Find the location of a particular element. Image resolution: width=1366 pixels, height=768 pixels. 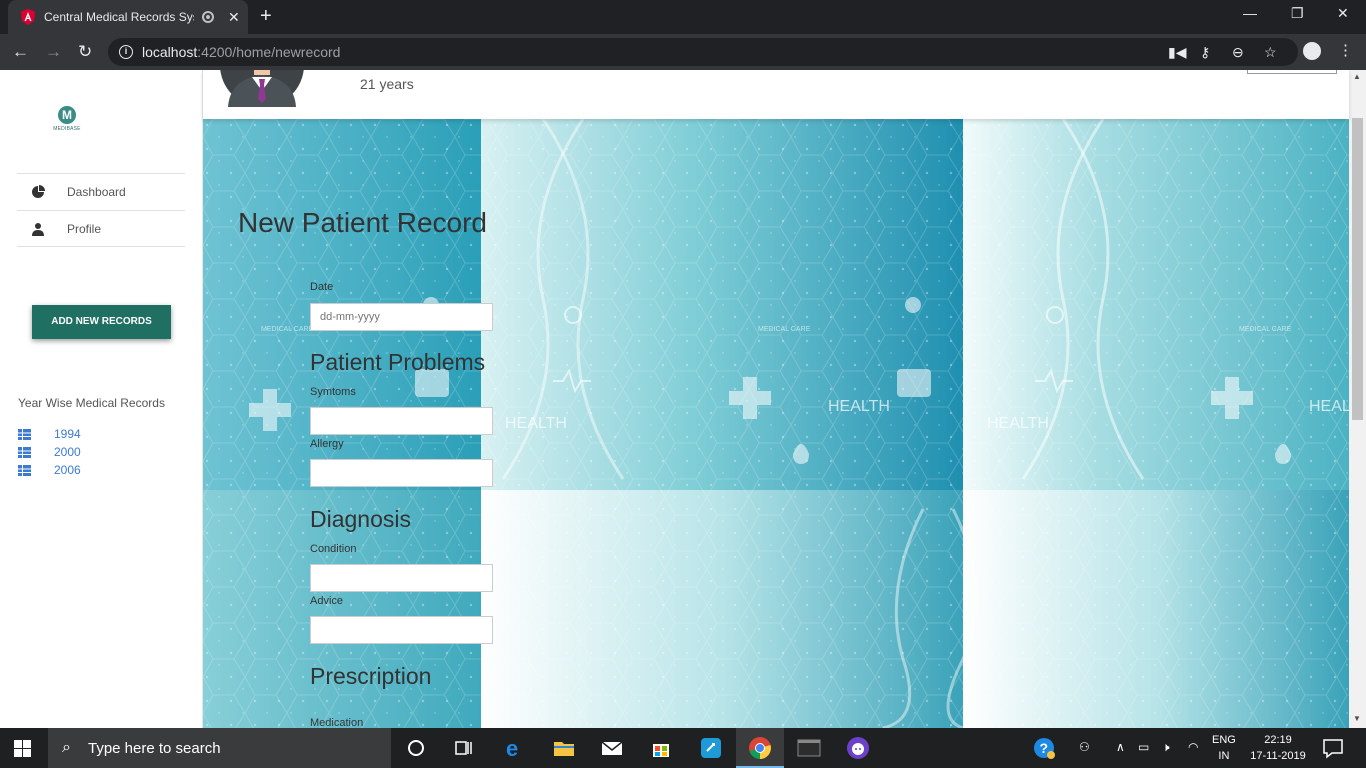

condition-label: Condition is located at coordinates (333, 549).